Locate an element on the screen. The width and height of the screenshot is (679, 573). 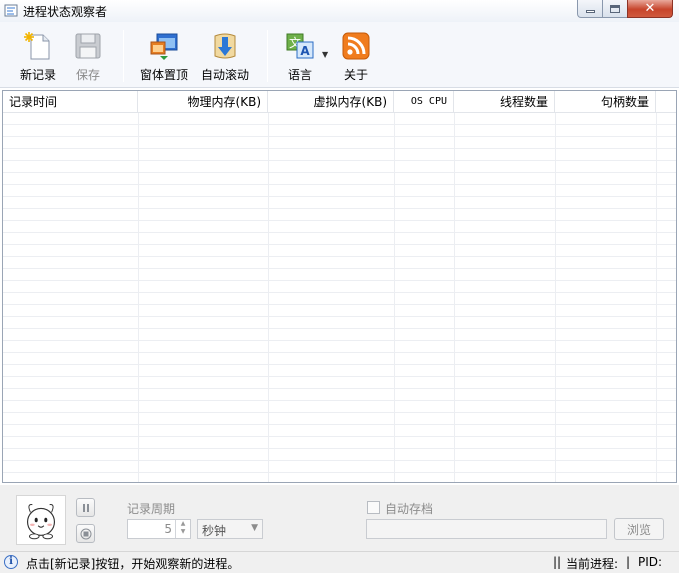
minimize-button is located at coordinates (590, 9).